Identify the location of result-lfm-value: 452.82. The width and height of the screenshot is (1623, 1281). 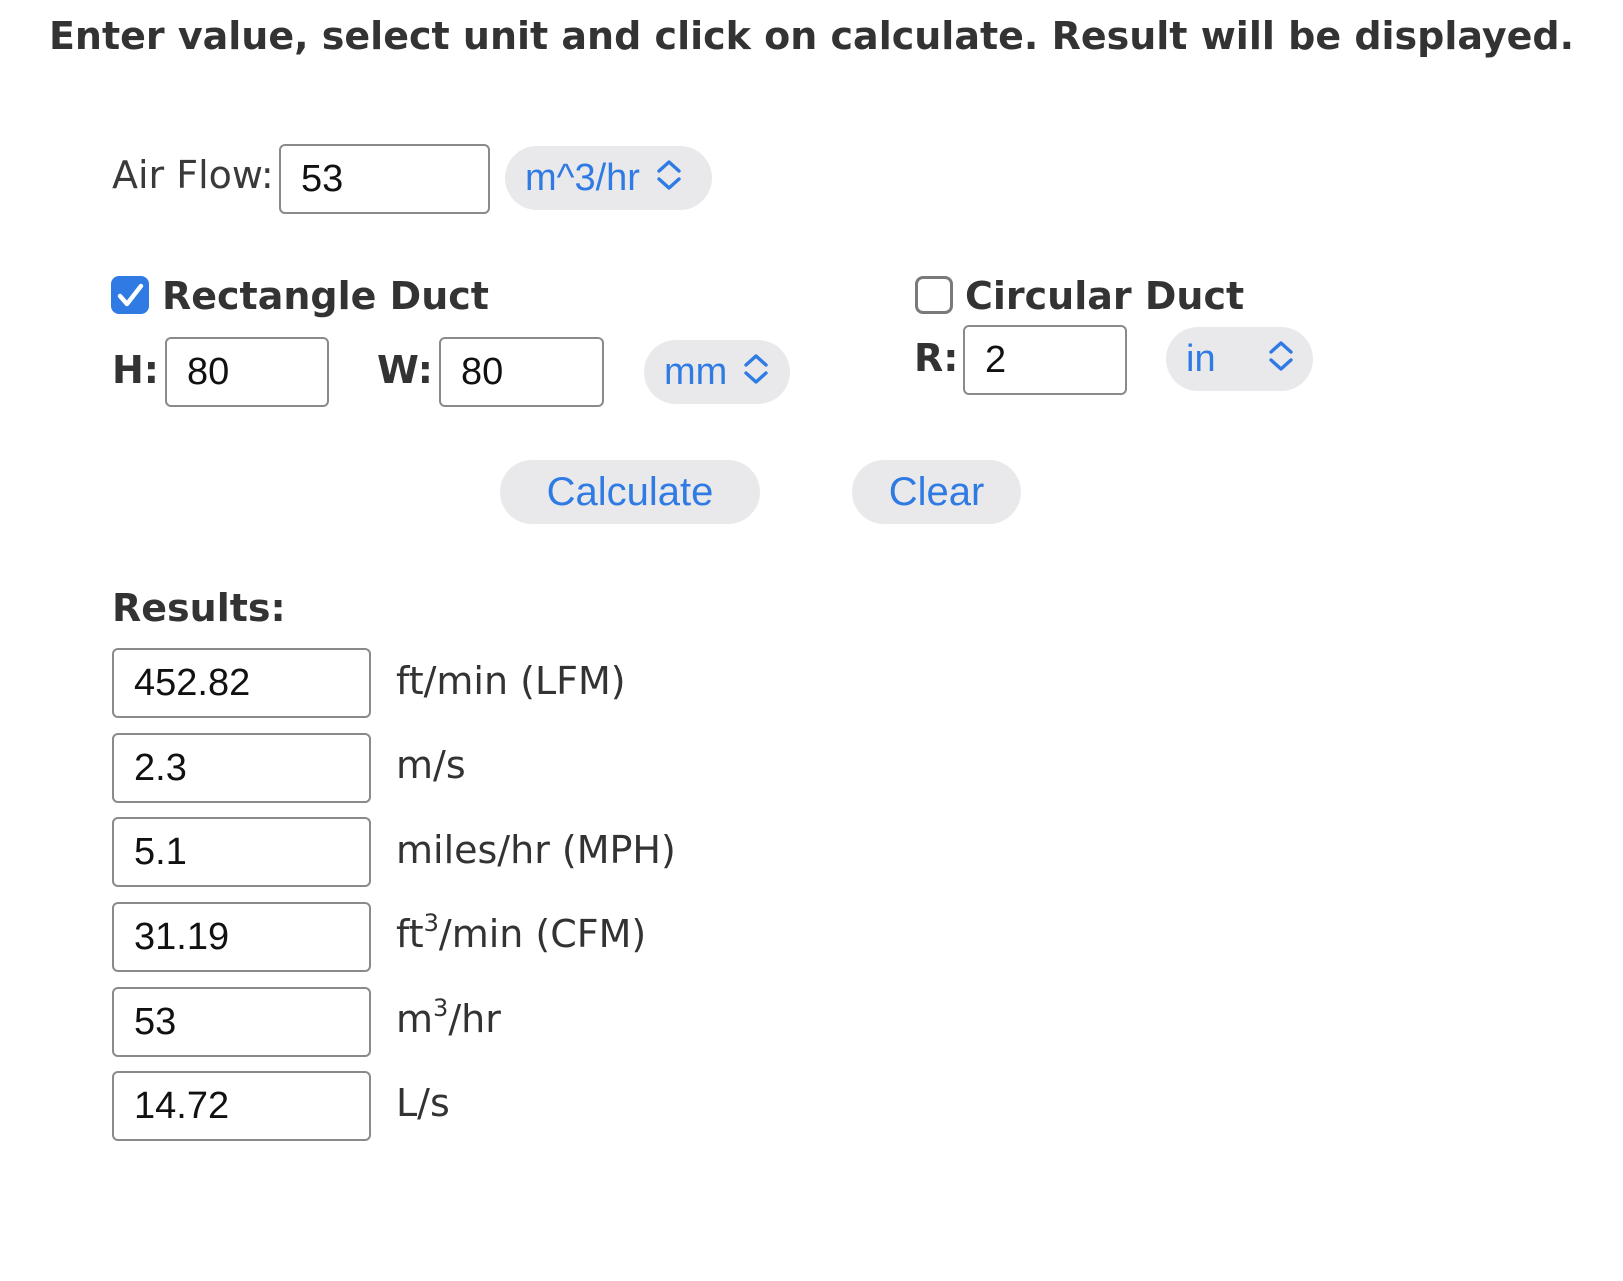
(192, 683).